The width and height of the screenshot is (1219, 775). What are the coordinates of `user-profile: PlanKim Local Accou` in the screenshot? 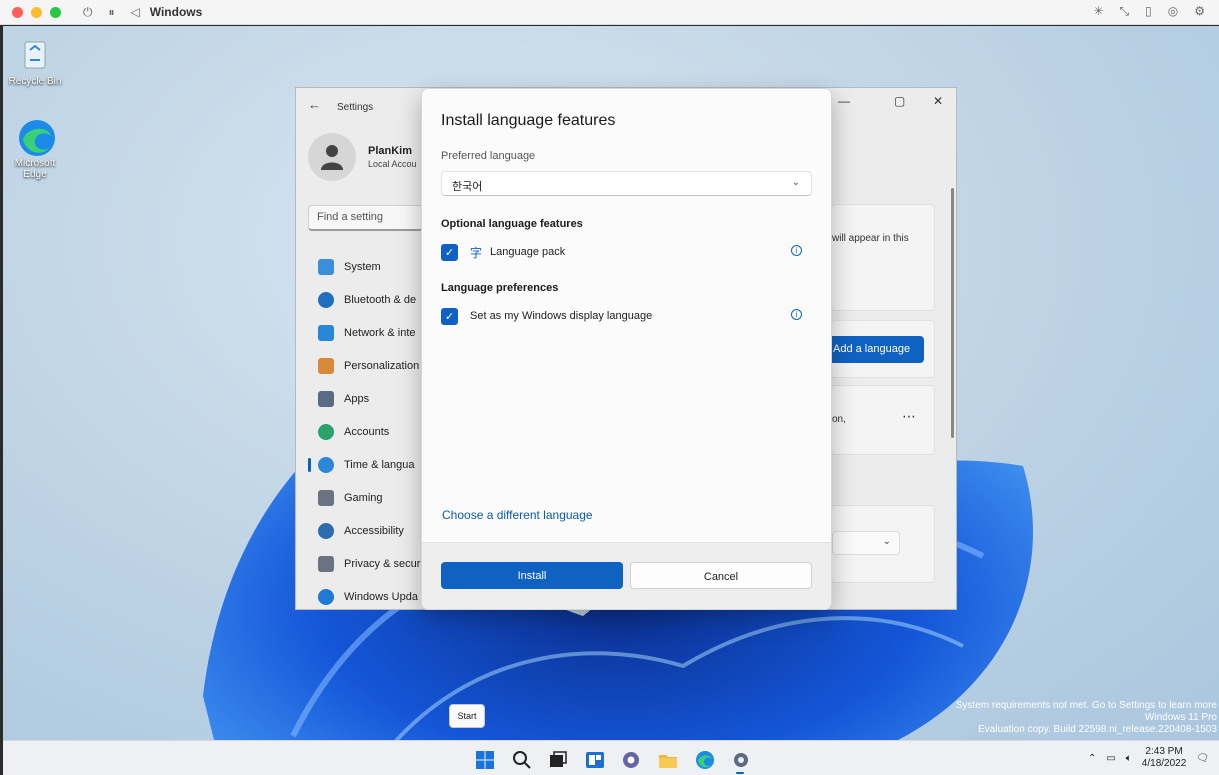 It's located at (362, 157).